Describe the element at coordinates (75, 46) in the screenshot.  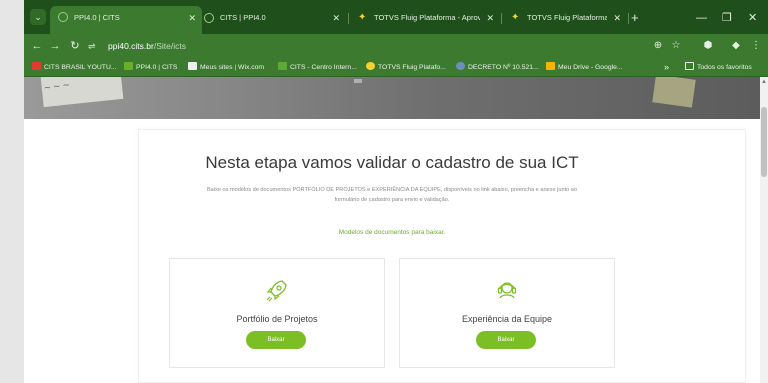
I see `reload-icon: ↻` at that location.